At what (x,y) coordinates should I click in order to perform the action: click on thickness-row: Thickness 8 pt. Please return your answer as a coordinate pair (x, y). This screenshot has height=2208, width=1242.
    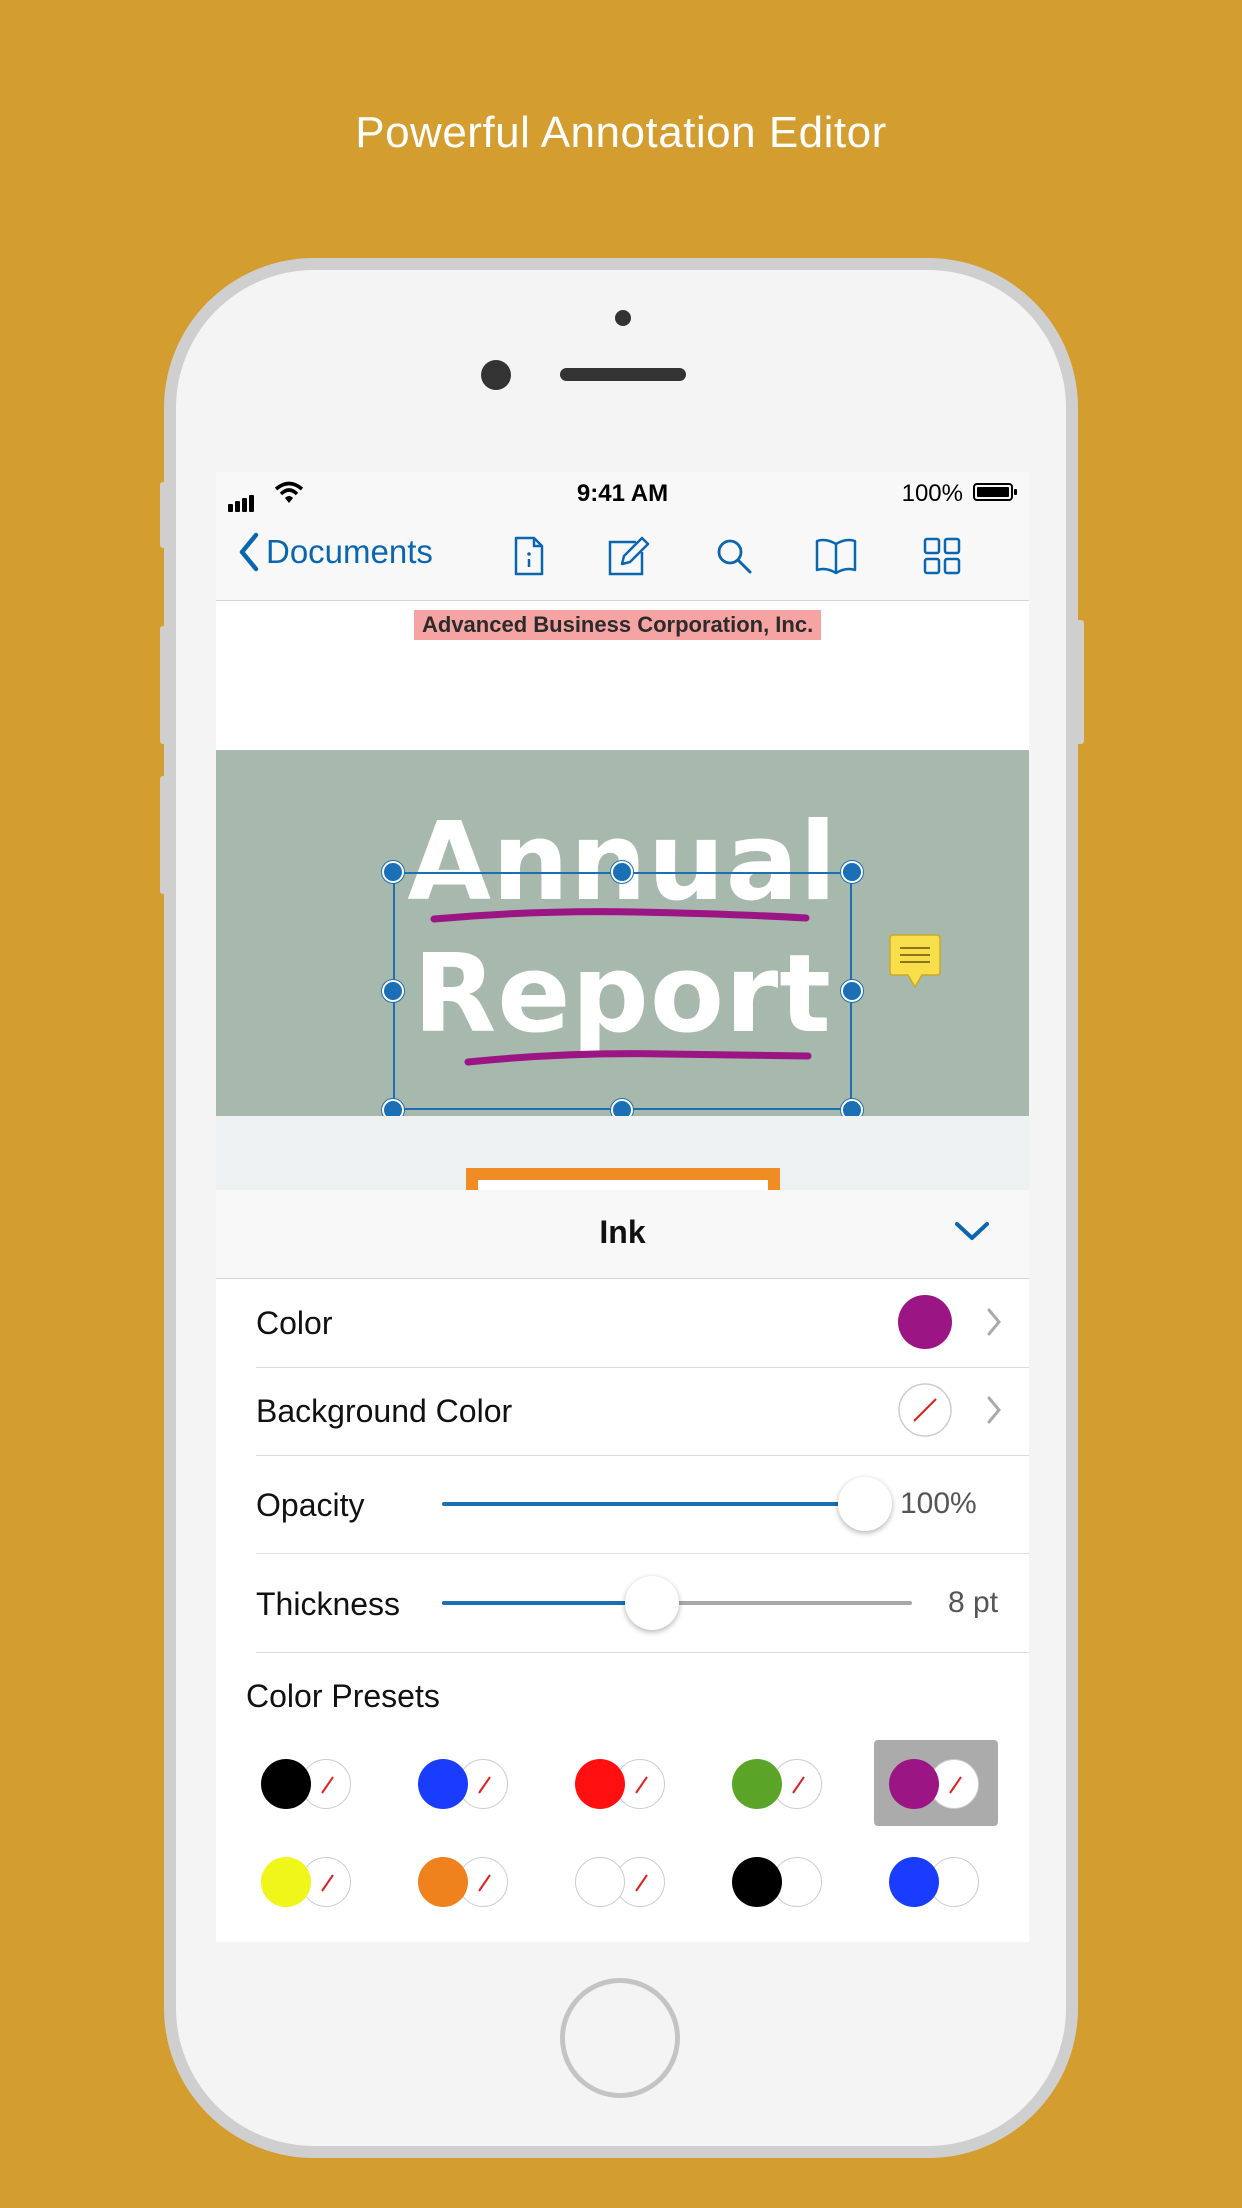
    Looking at the image, I should click on (642, 1603).